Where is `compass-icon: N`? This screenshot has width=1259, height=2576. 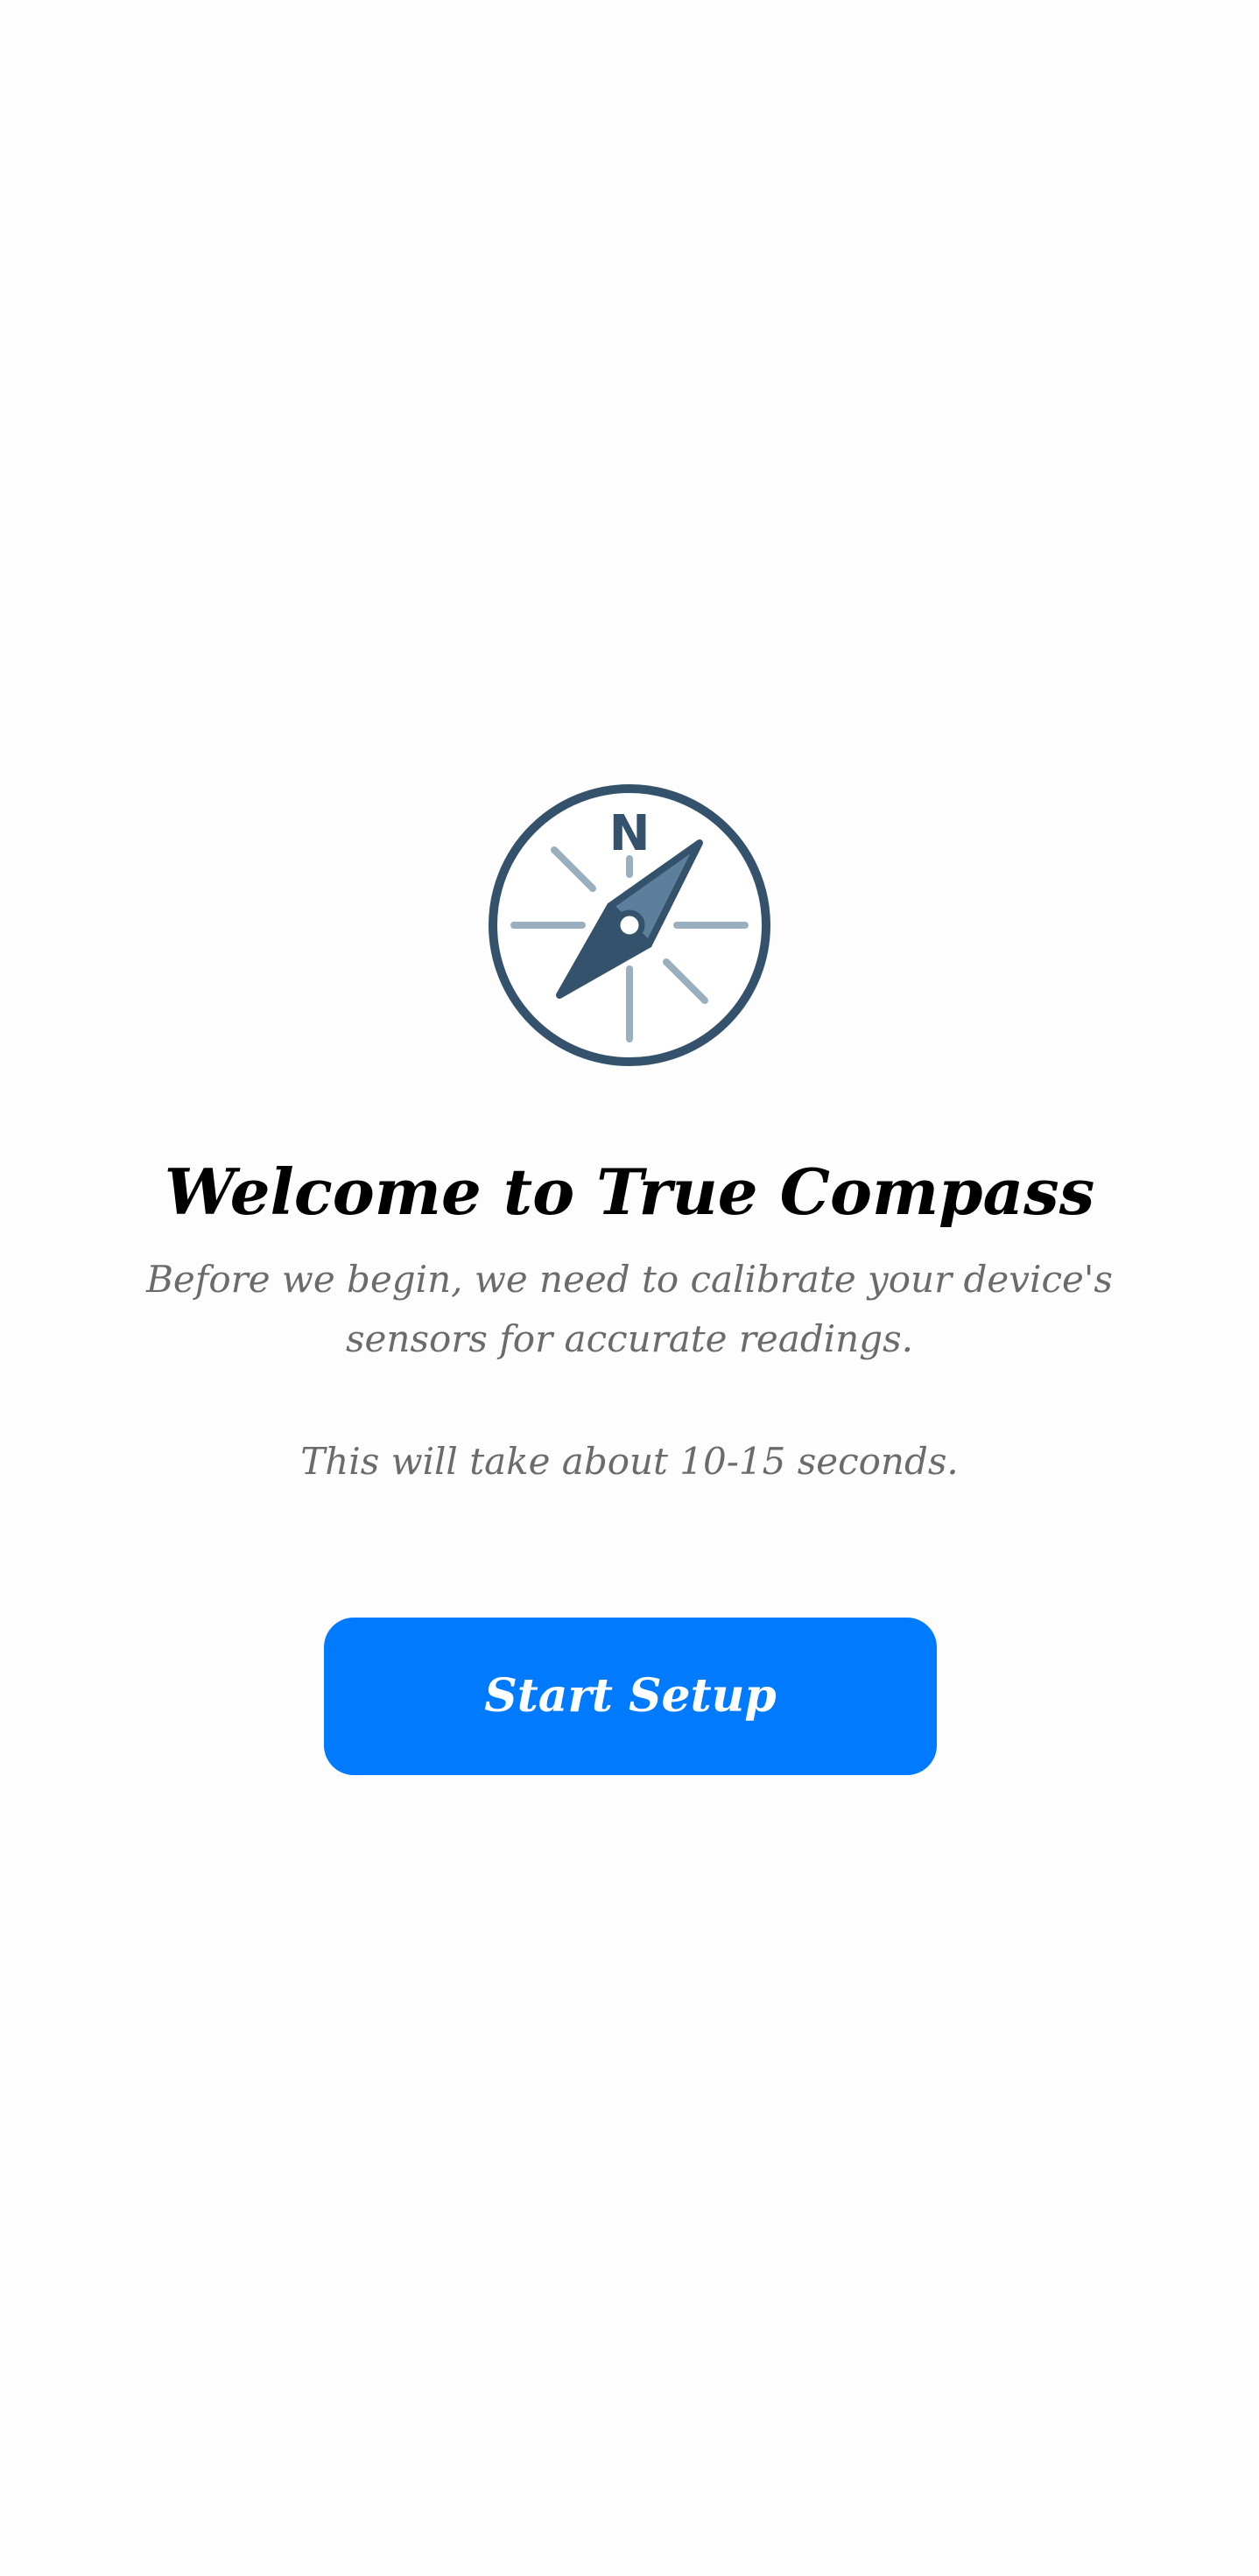 compass-icon: N is located at coordinates (629, 925).